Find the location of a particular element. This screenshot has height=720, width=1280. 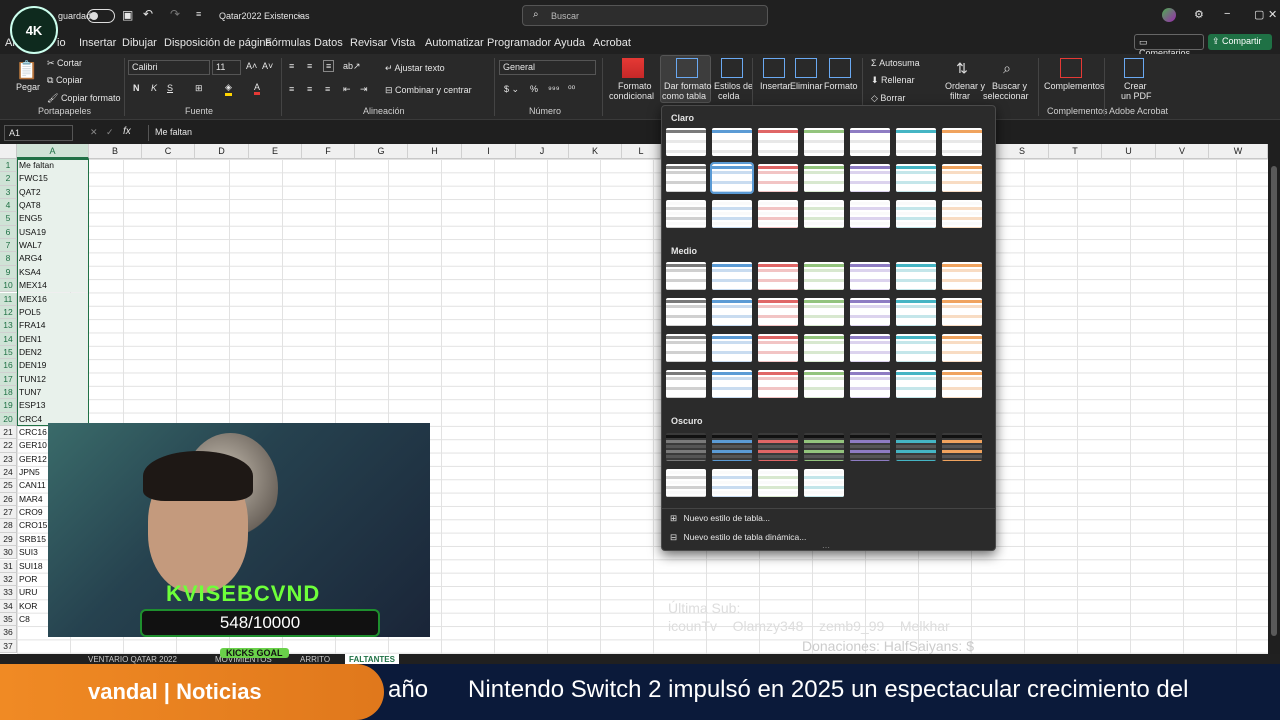

column-header-g: G is located at coordinates (381, 151).